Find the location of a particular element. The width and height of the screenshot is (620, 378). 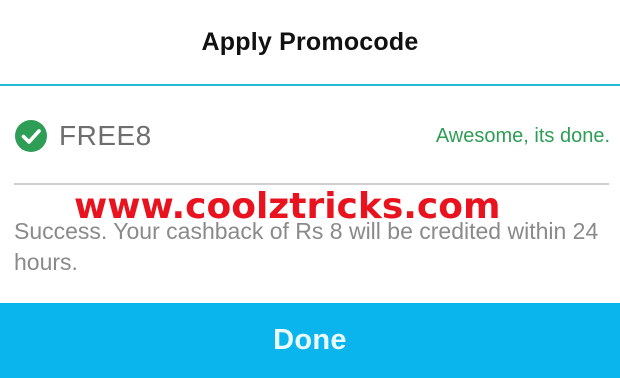

done-button-label: Done is located at coordinates (310, 340).